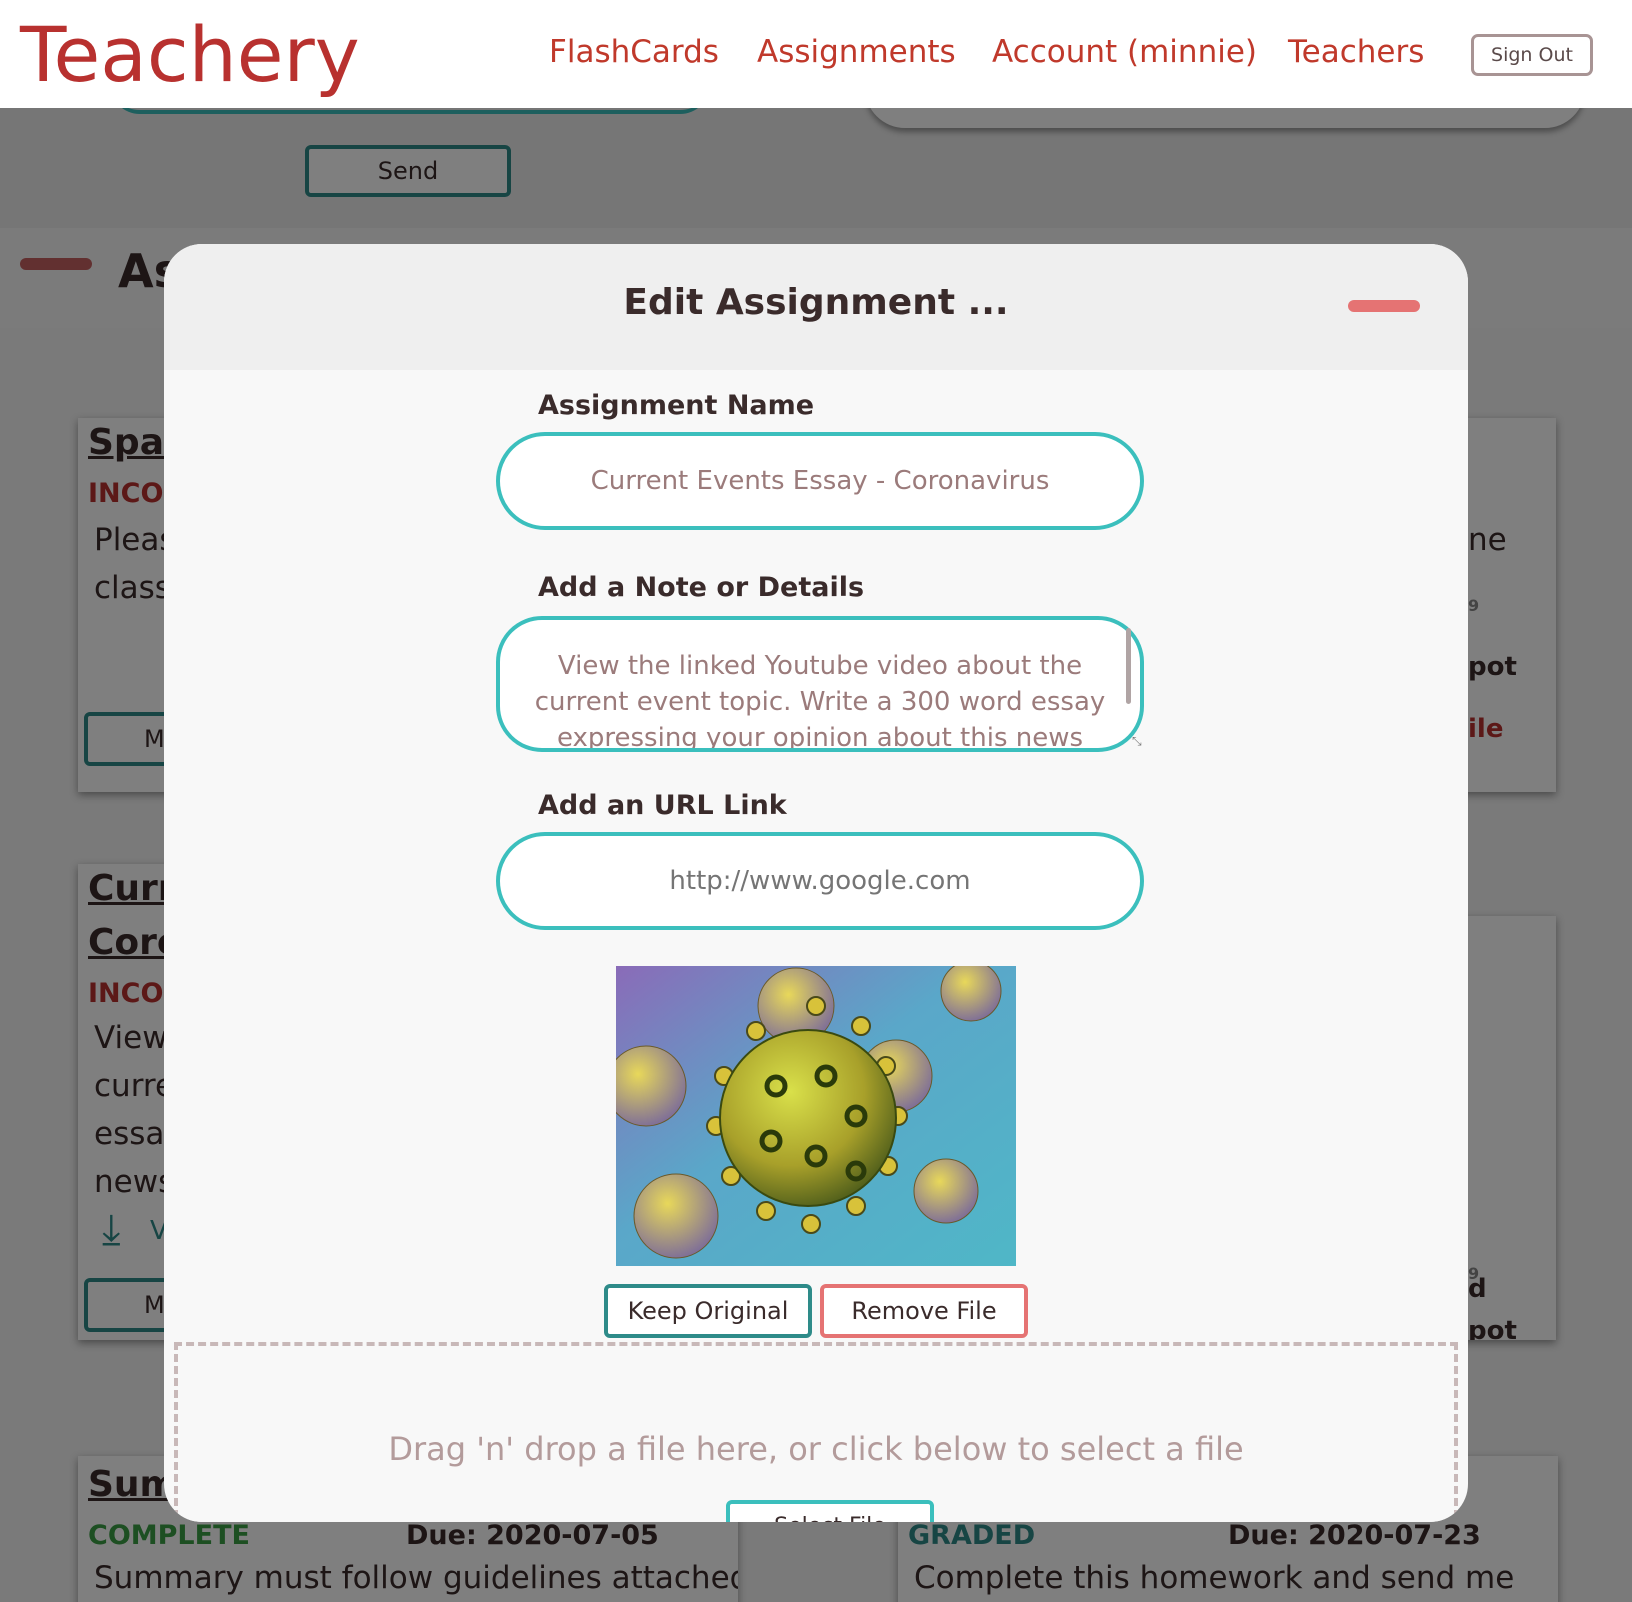  What do you see at coordinates (676, 405) in the screenshot?
I see `assignment-name-label: Assignment Name` at bounding box center [676, 405].